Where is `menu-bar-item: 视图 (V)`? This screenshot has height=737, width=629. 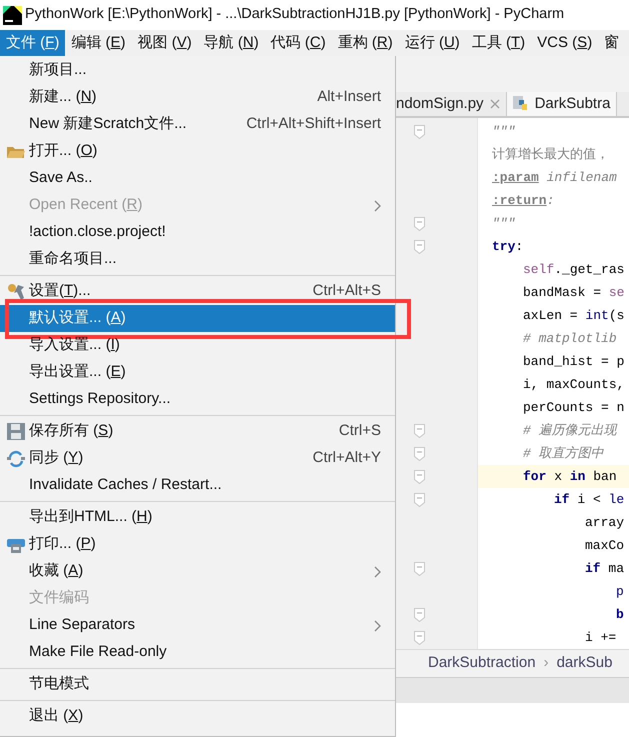 menu-bar-item: 视图 (V) is located at coordinates (165, 43).